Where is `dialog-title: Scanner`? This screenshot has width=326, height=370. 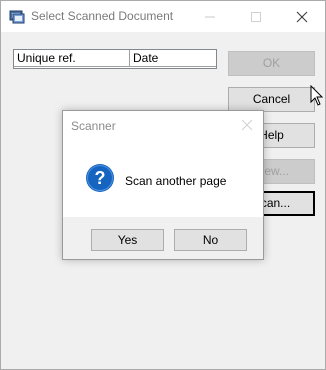 dialog-title: Scanner is located at coordinates (93, 126).